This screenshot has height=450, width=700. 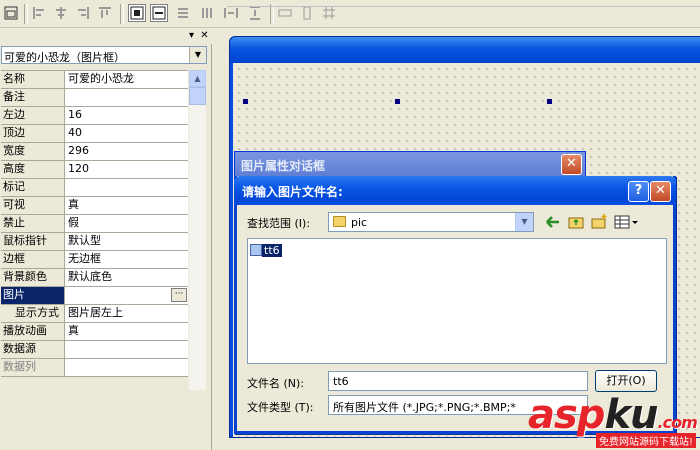 I want to click on property-value: 无边框, so click(x=126, y=259).